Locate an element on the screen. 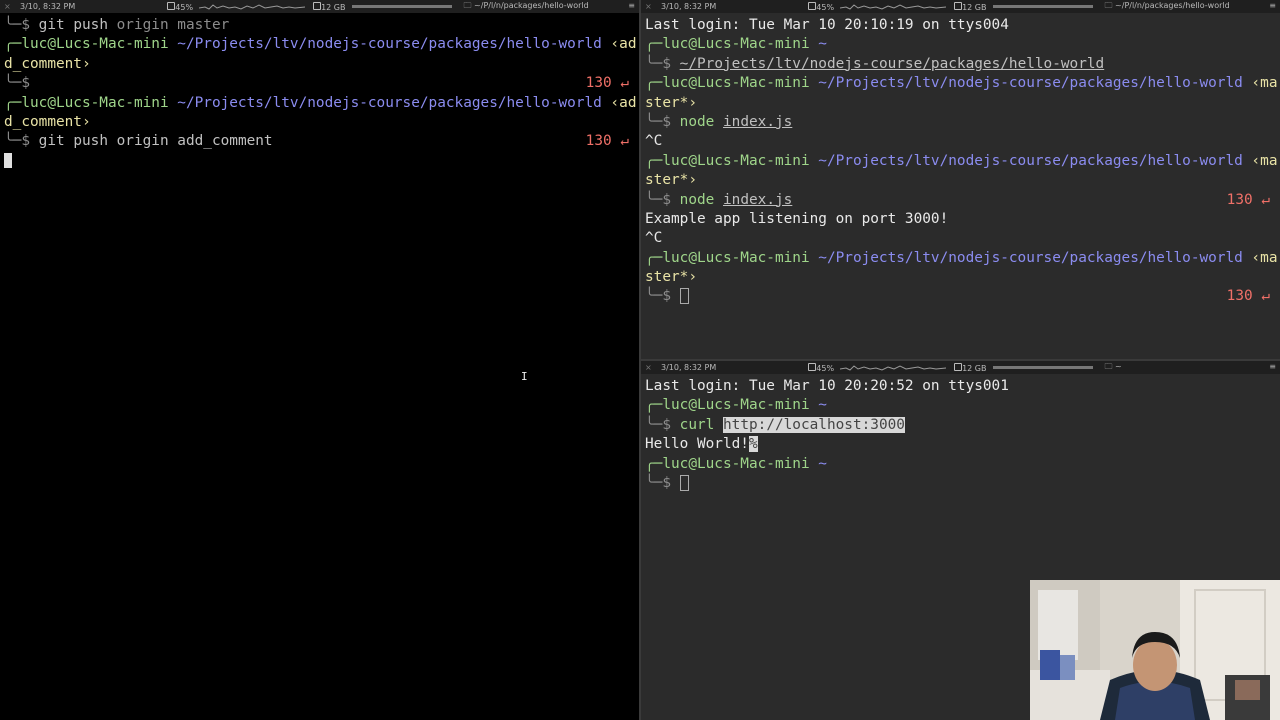 The width and height of the screenshot is (1280, 720). terminal-line: Example app listening on port 3000! is located at coordinates (797, 218).